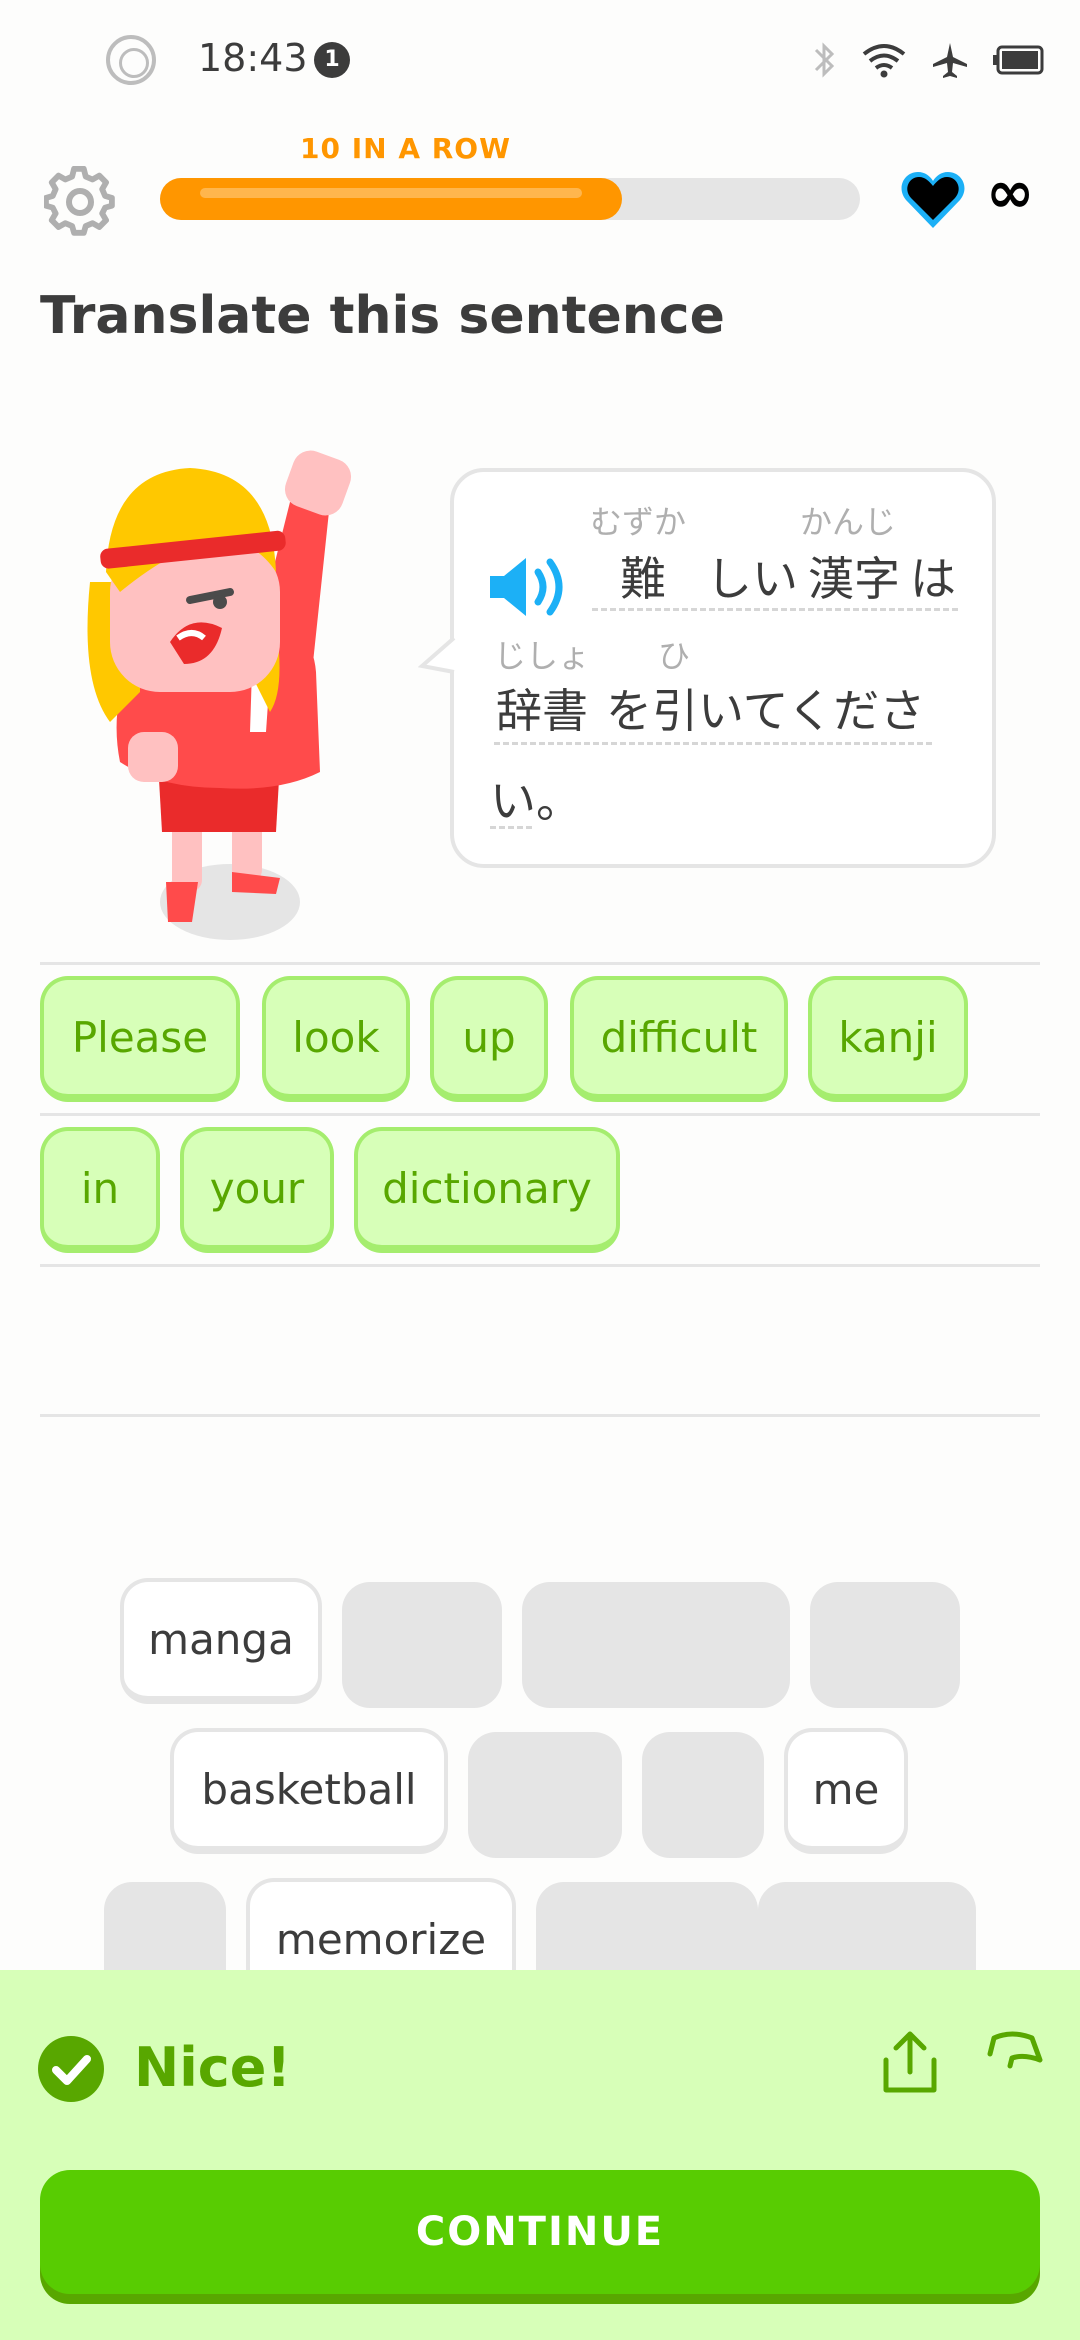 The image size is (1080, 2340). I want to click on reading-hi: ひ, so click(674, 656).